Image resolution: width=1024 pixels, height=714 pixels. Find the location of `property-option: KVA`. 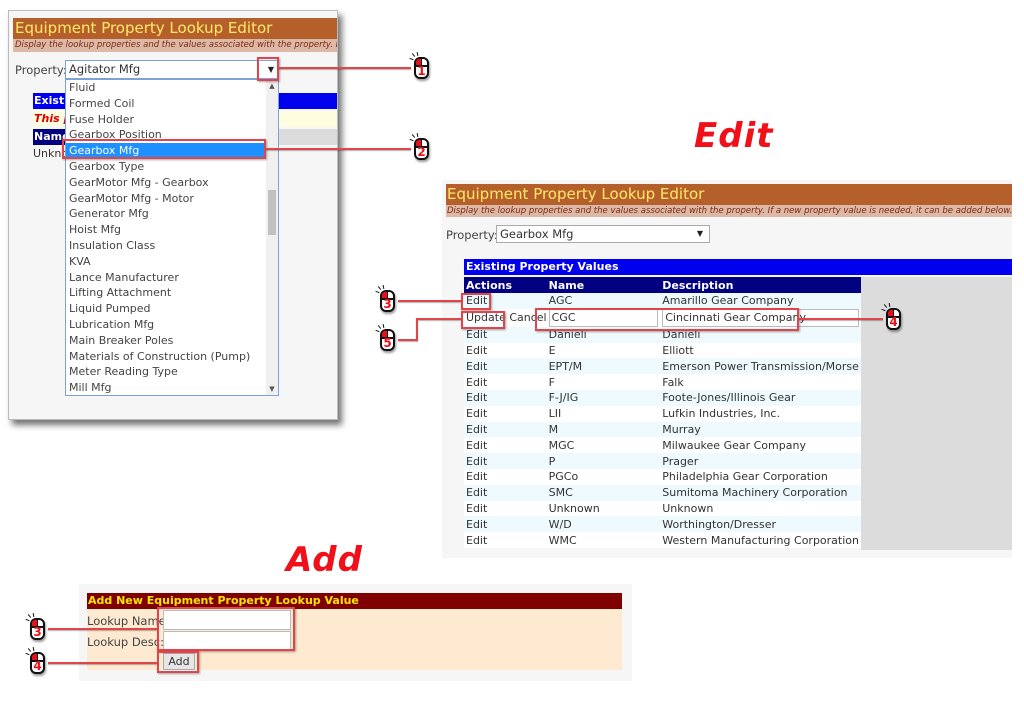

property-option: KVA is located at coordinates (172, 262).